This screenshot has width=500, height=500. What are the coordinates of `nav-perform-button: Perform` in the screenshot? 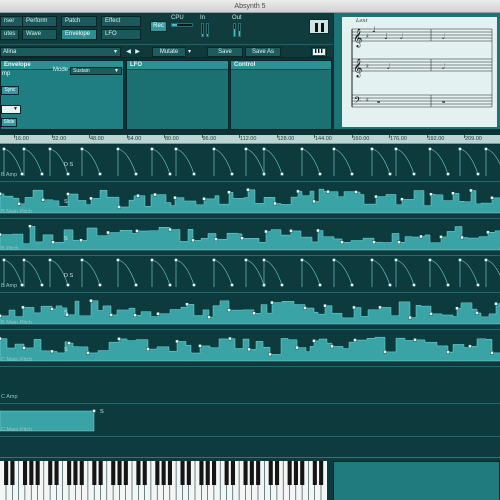 It's located at (39, 21).